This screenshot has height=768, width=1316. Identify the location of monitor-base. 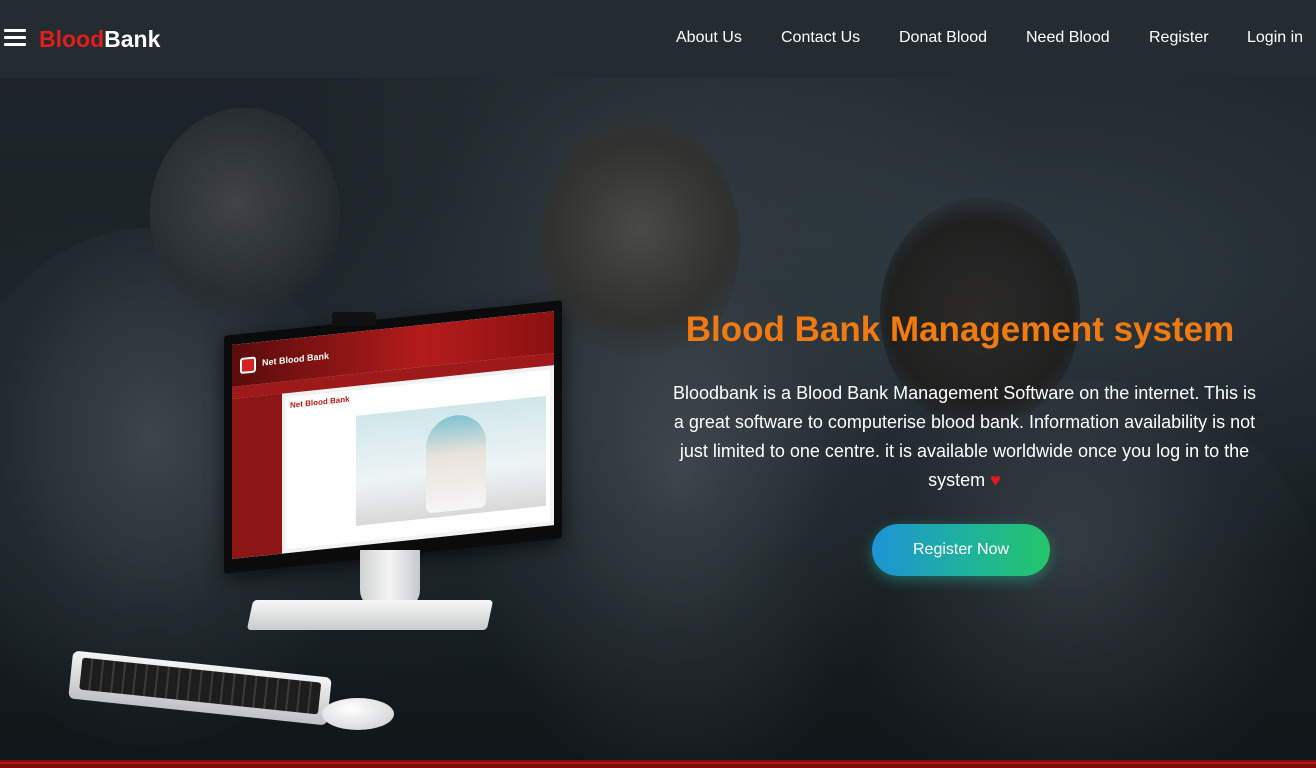
(370, 615).